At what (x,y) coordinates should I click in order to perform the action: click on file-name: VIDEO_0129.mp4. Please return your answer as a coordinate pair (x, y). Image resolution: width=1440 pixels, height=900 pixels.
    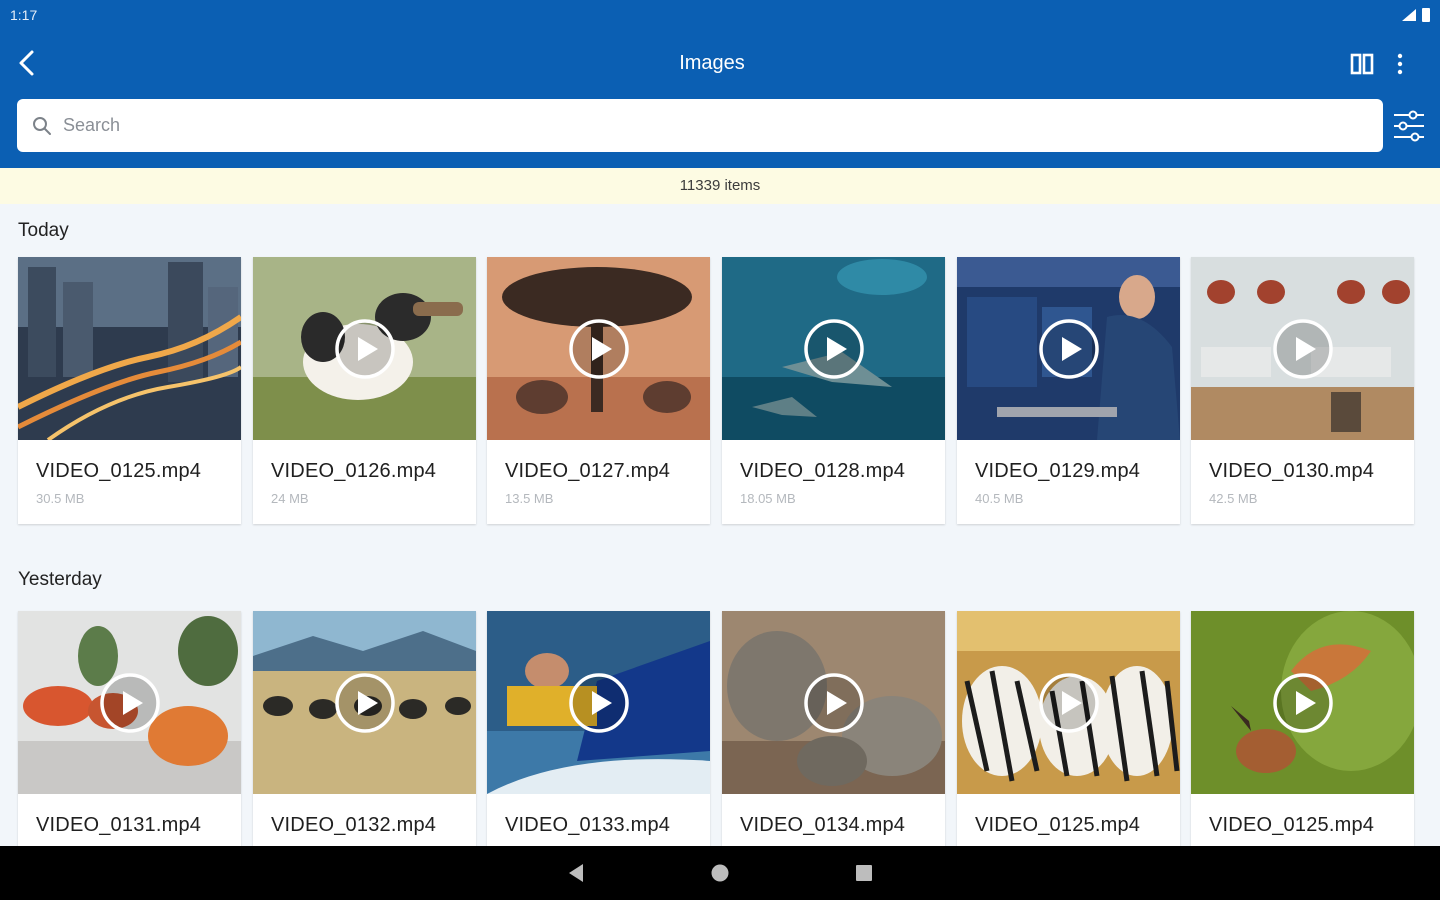
    Looking at the image, I should click on (1058, 471).